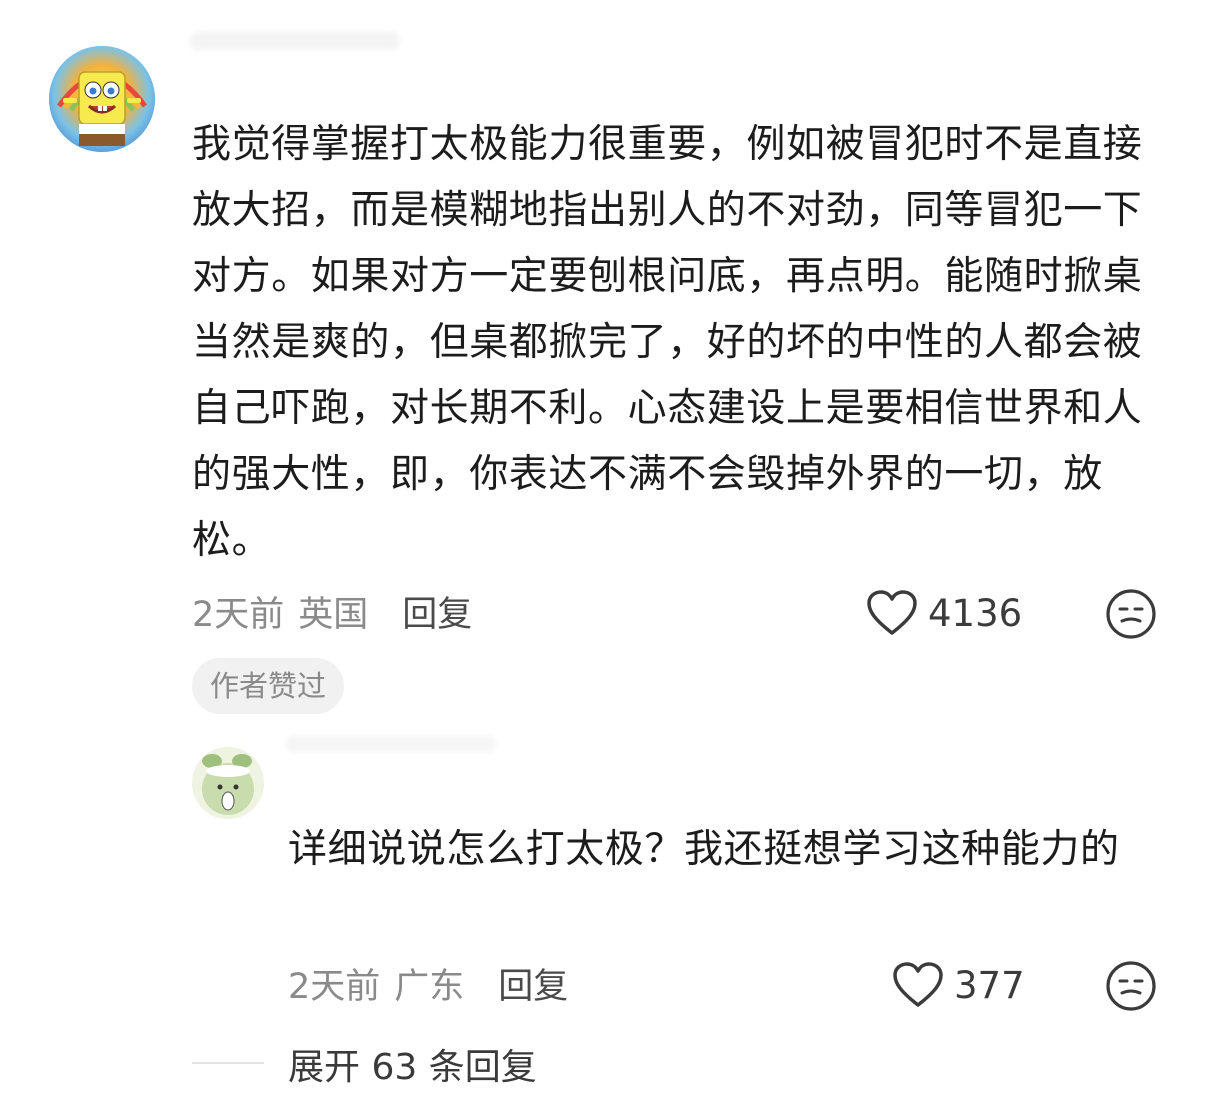  Describe the element at coordinates (704, 849) in the screenshot. I see `reply-text: 详细说说怎么打太极？我还挺想学习这种能力的` at that location.